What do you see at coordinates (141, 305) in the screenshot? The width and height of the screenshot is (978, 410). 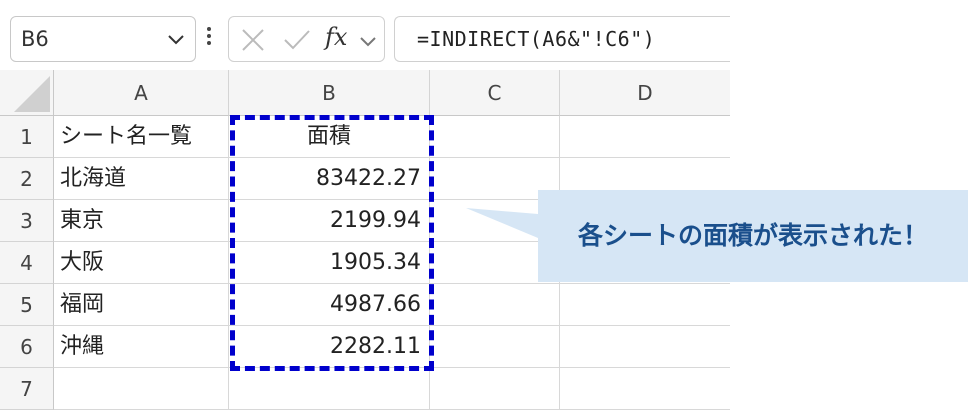 I see `cell-a5: 福岡` at bounding box center [141, 305].